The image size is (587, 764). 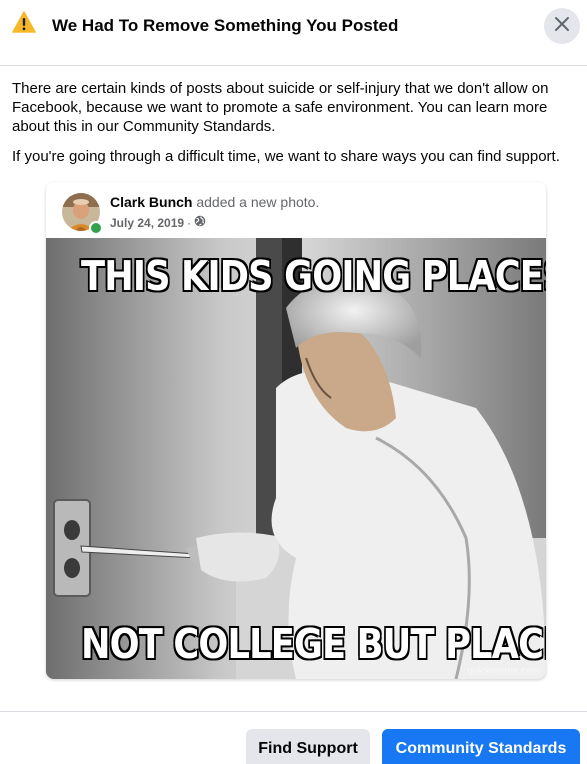 I want to click on post-header: Clark Bunch added a new photo., so click(x=214, y=202).